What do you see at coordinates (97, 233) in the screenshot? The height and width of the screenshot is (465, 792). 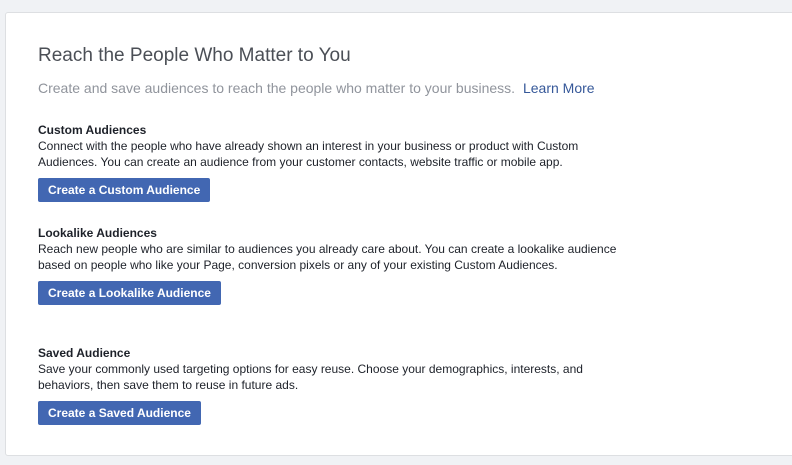 I see `lookalike-audiences-title: Lookalike Audiences` at bounding box center [97, 233].